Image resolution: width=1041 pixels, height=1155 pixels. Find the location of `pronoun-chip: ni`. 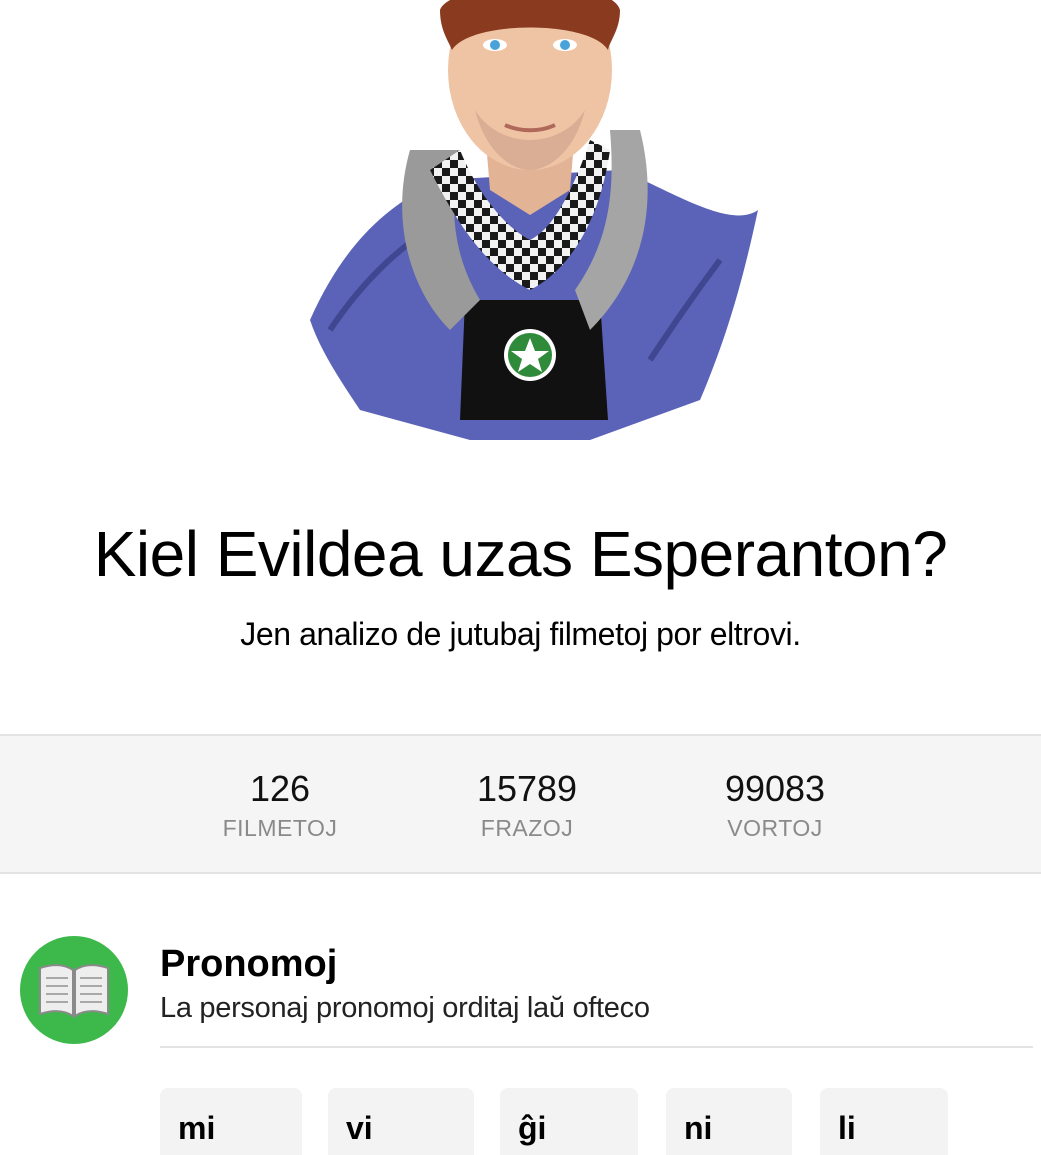

pronoun-chip: ni is located at coordinates (729, 1121).